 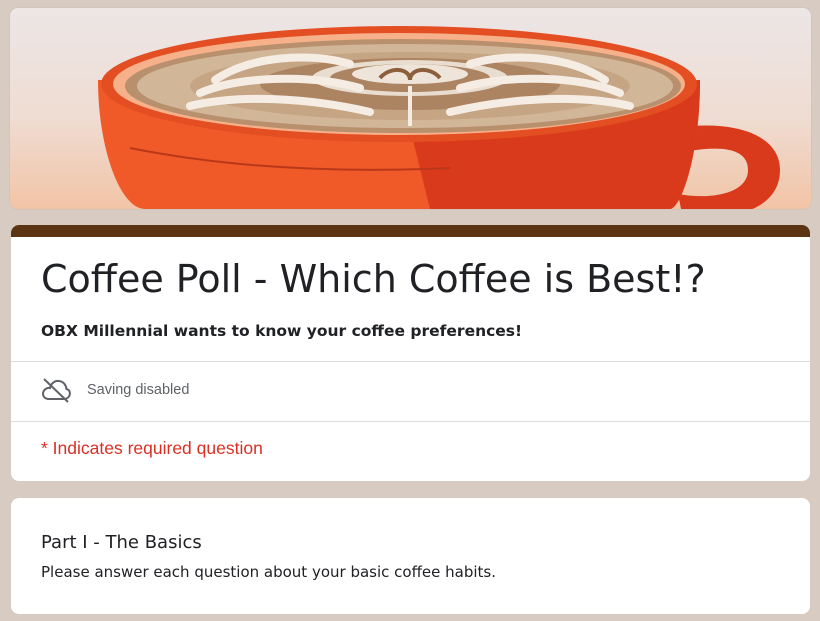 What do you see at coordinates (121, 542) in the screenshot?
I see `section-title: Part I - The Basics` at bounding box center [121, 542].